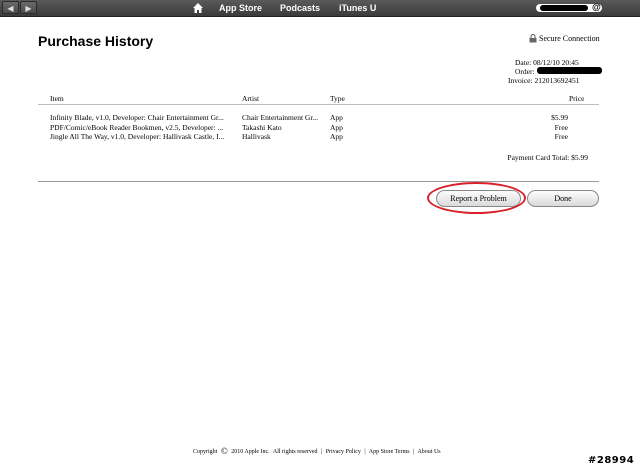 This screenshot has width=640, height=469. What do you see at coordinates (556, 62) in the screenshot?
I see `date-value: 08/12/10 20:45` at bounding box center [556, 62].